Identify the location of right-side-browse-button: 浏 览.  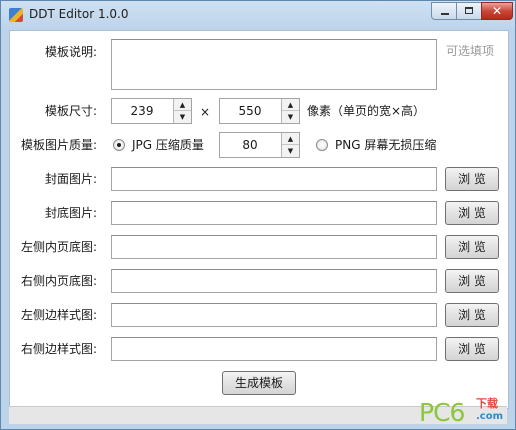
(472, 349).